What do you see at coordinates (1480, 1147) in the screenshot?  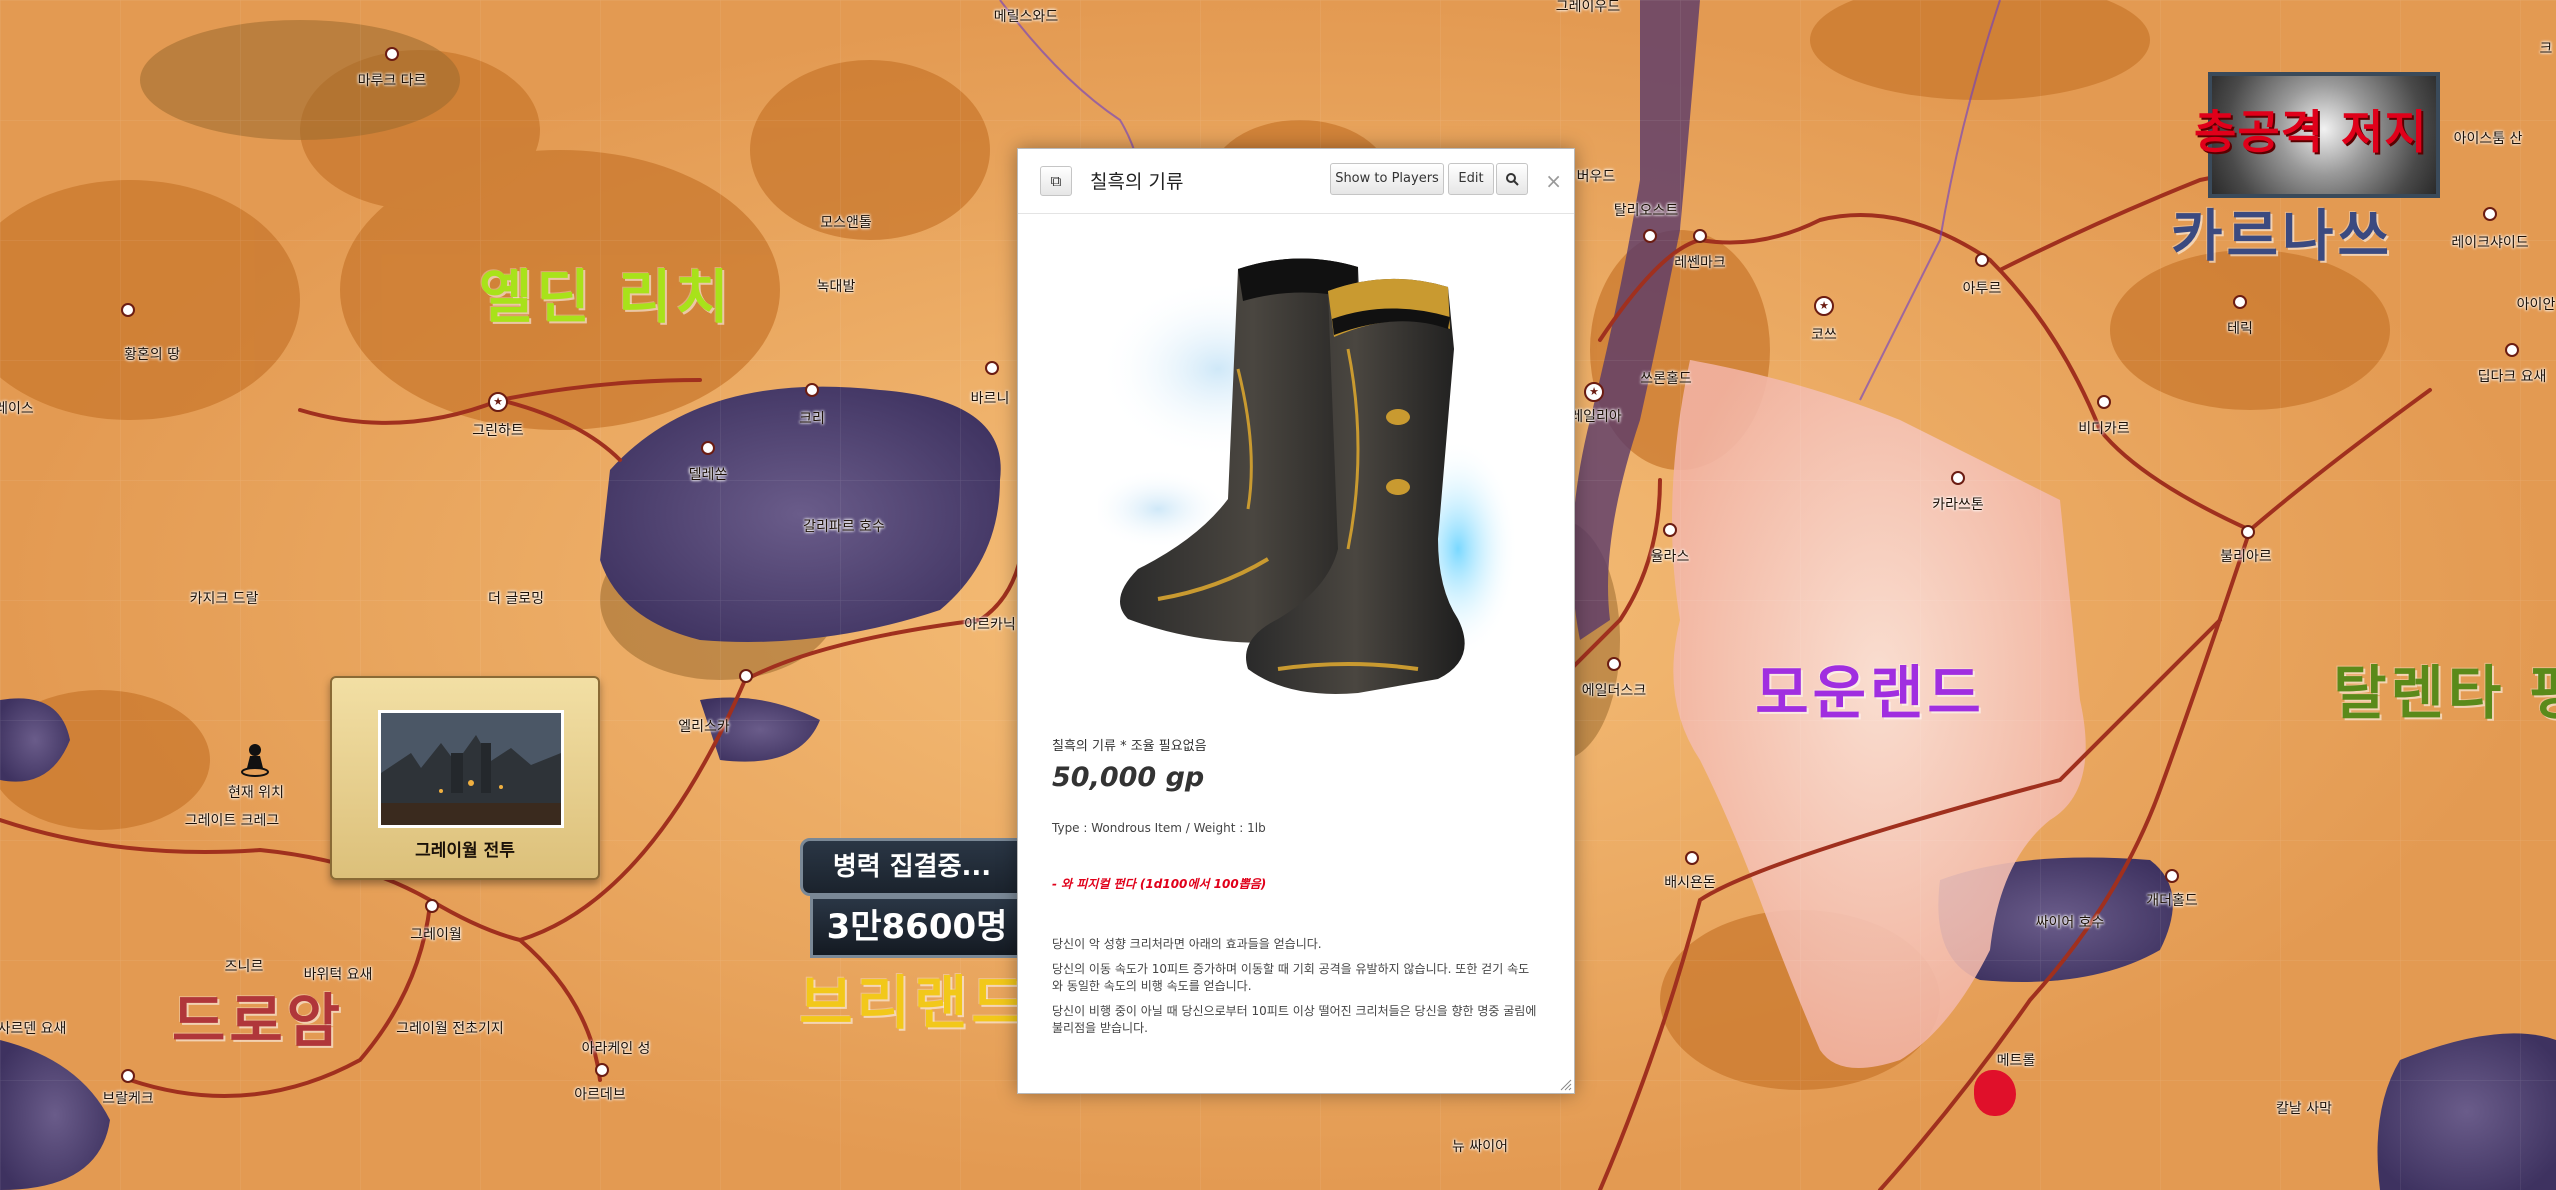 I see `place-label: 뉴 싸이어` at bounding box center [1480, 1147].